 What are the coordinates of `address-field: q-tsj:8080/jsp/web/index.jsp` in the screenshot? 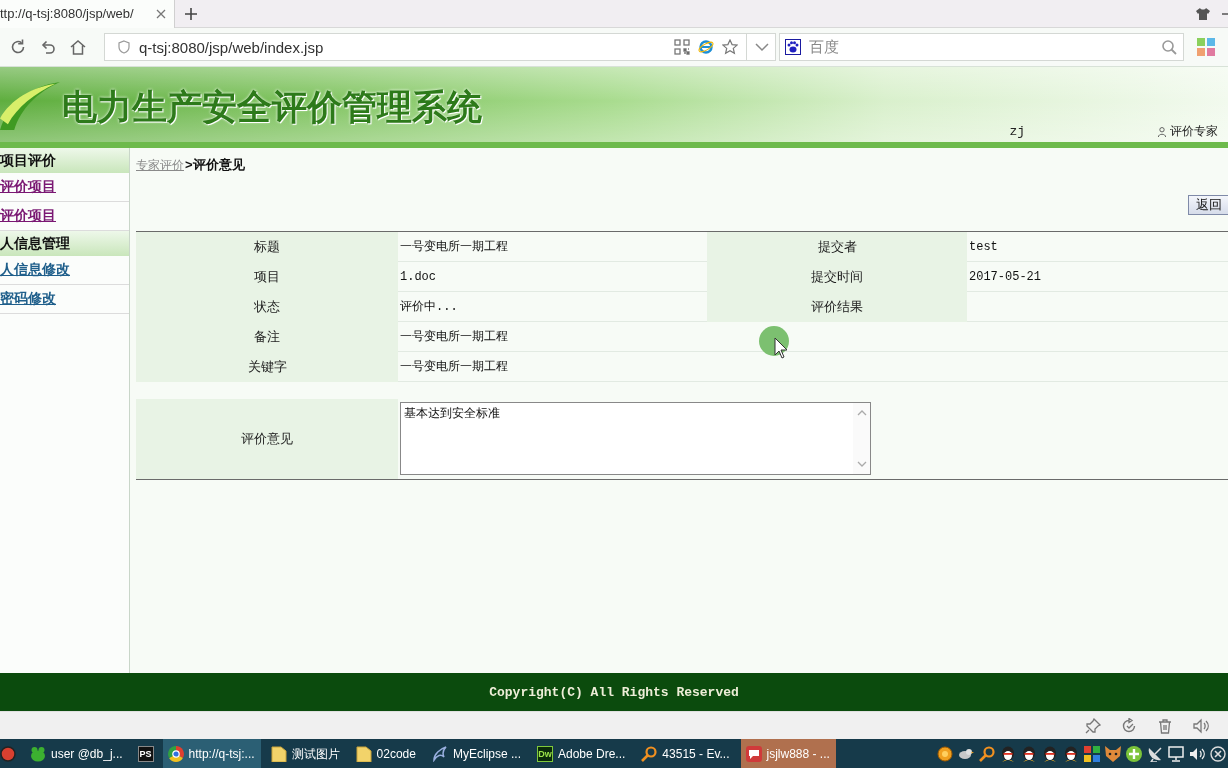 It's located at (440, 47).